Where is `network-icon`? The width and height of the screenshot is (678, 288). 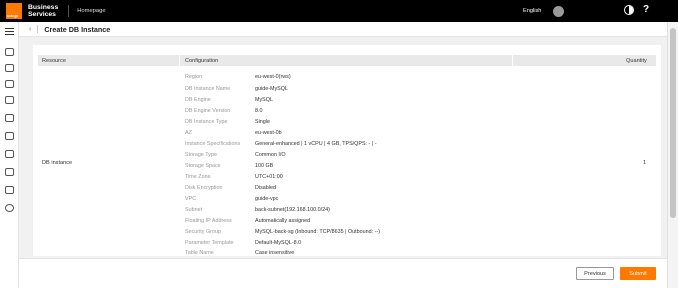 network-icon is located at coordinates (9, 84).